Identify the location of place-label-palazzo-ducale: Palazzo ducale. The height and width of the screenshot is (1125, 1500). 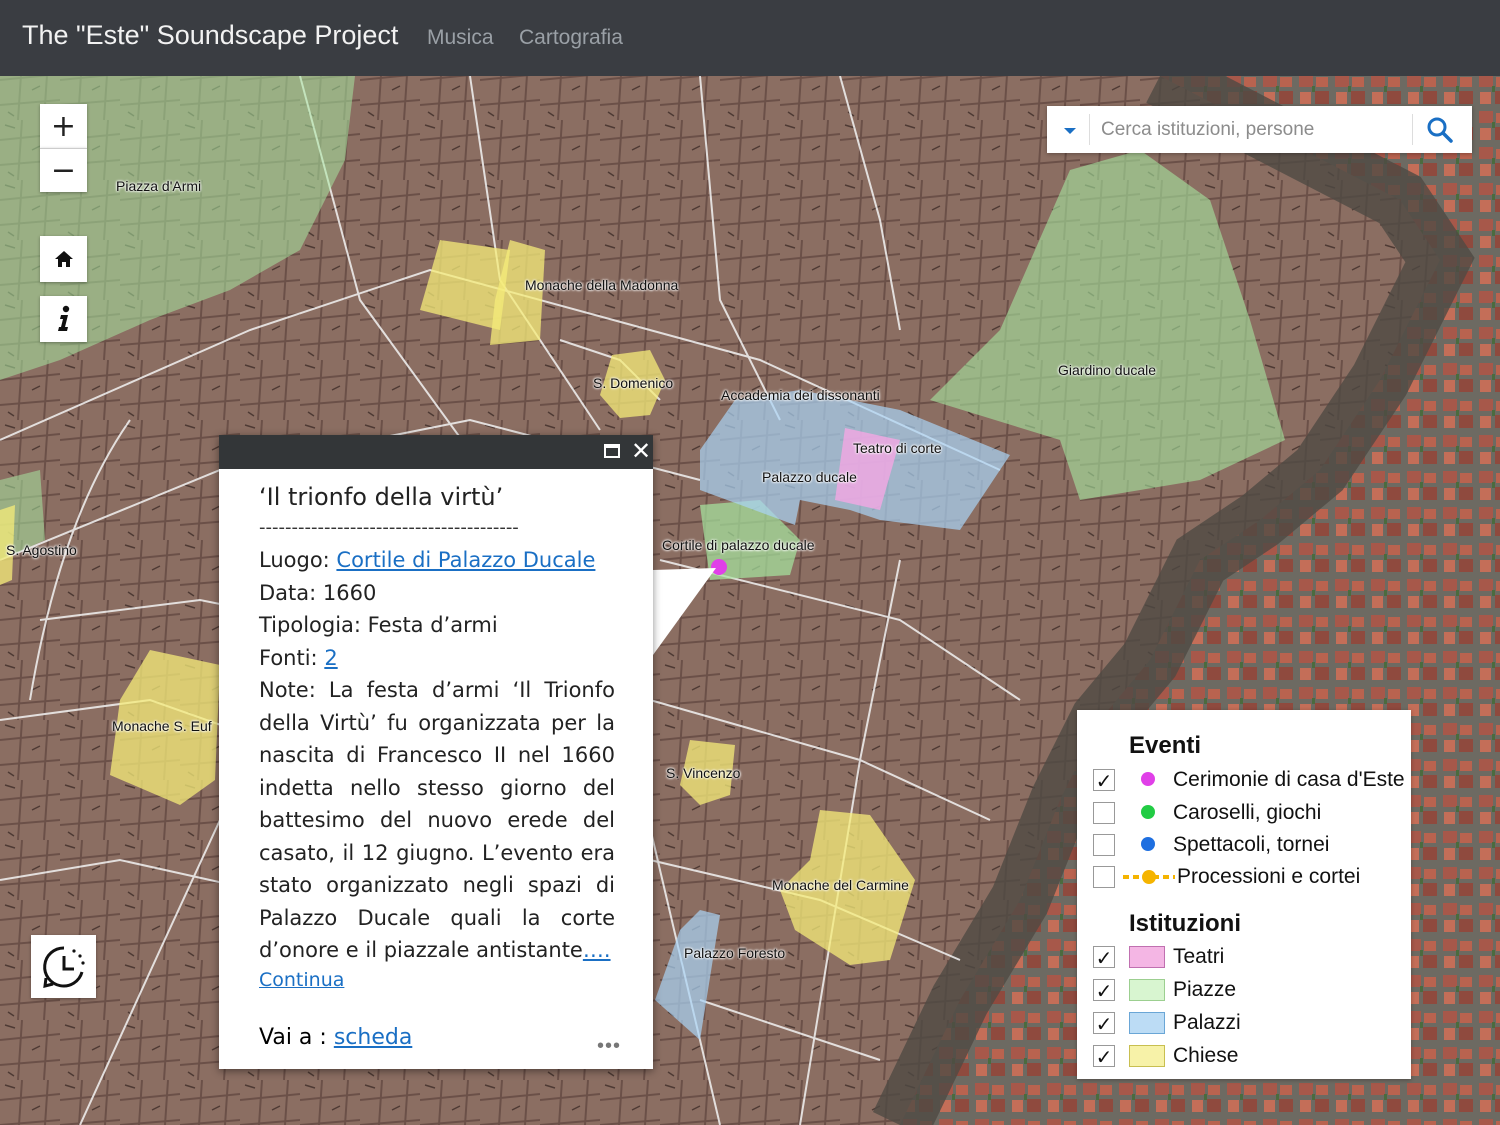
(809, 477).